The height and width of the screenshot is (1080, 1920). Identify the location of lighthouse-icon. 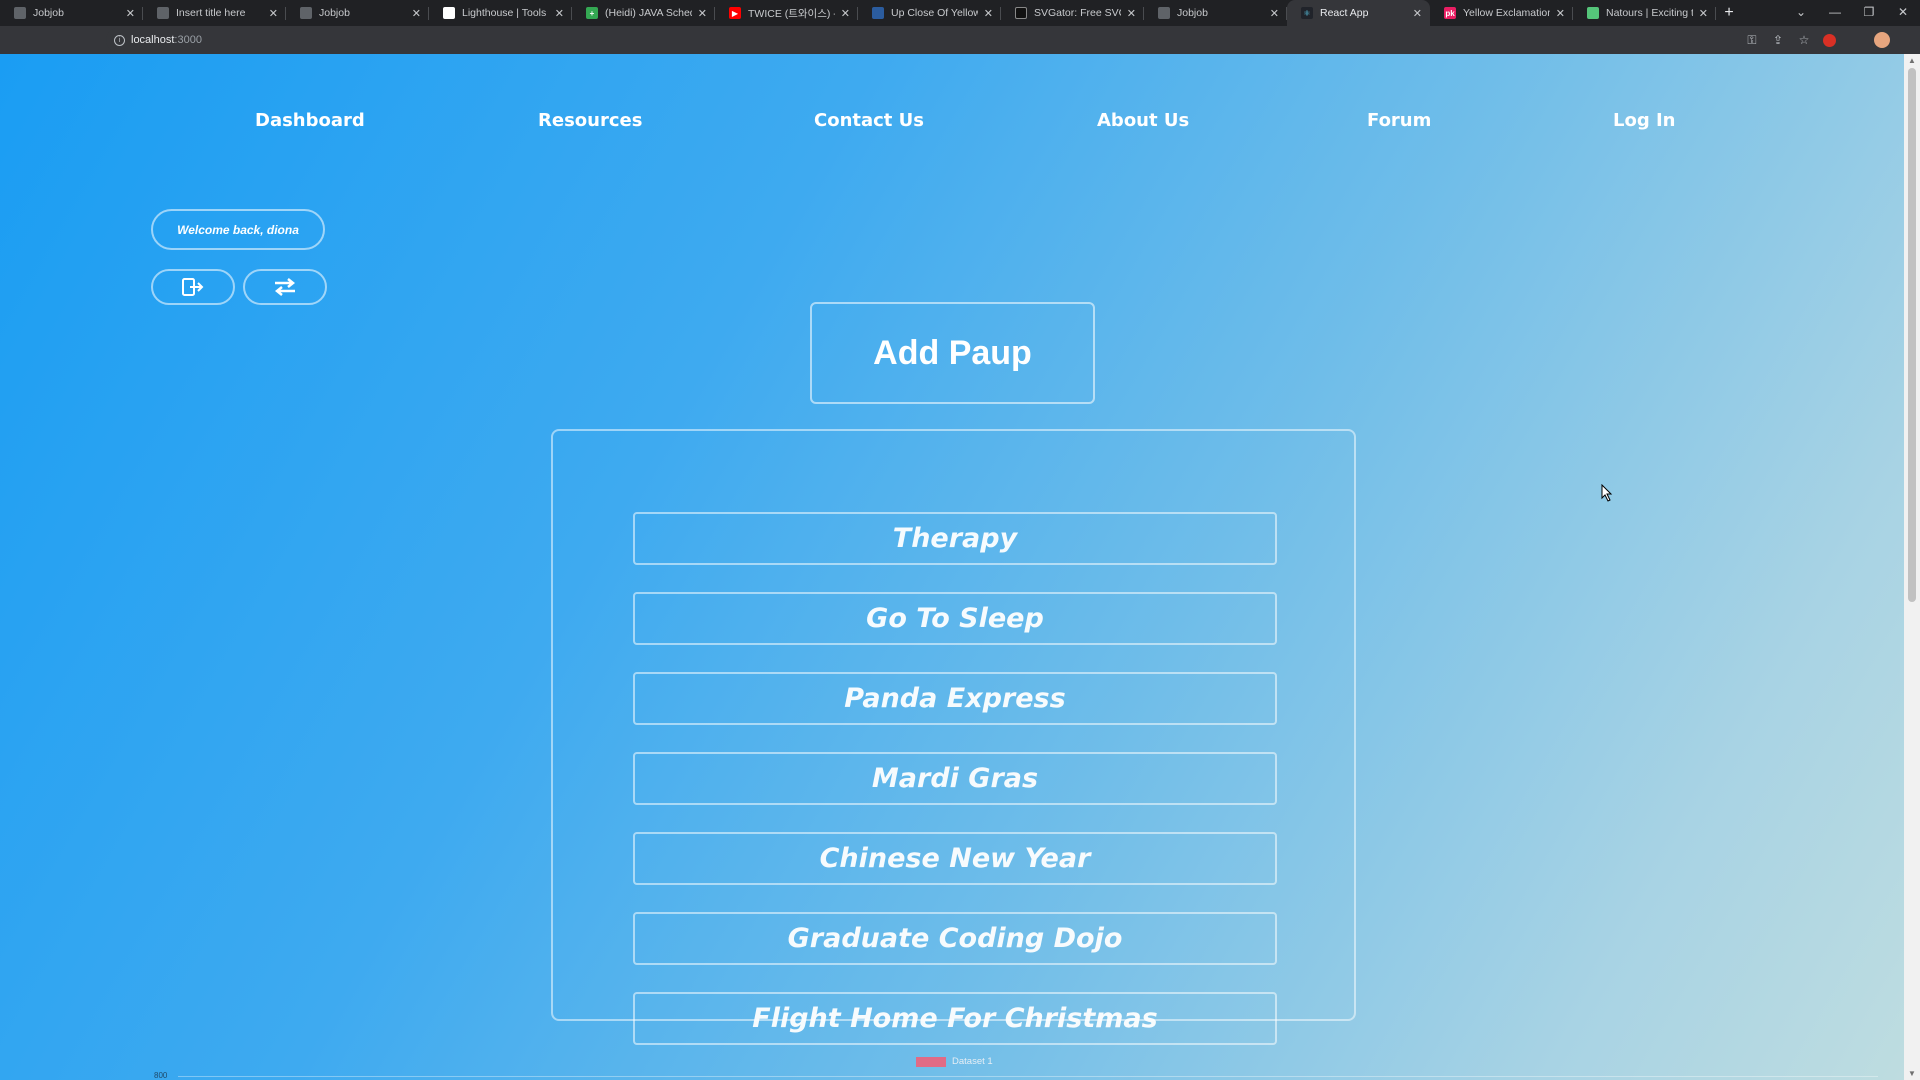
(449, 13).